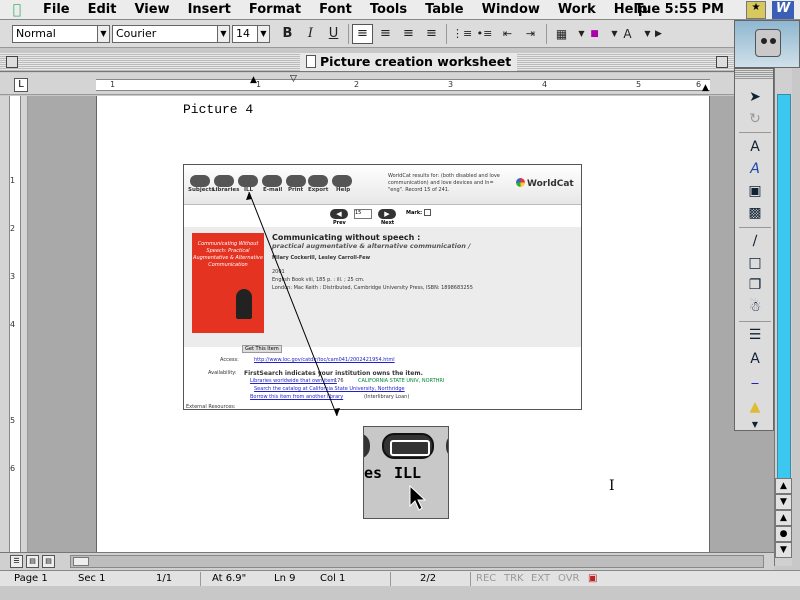  What do you see at coordinates (486, 578) in the screenshot?
I see `status-rec: REC` at bounding box center [486, 578].